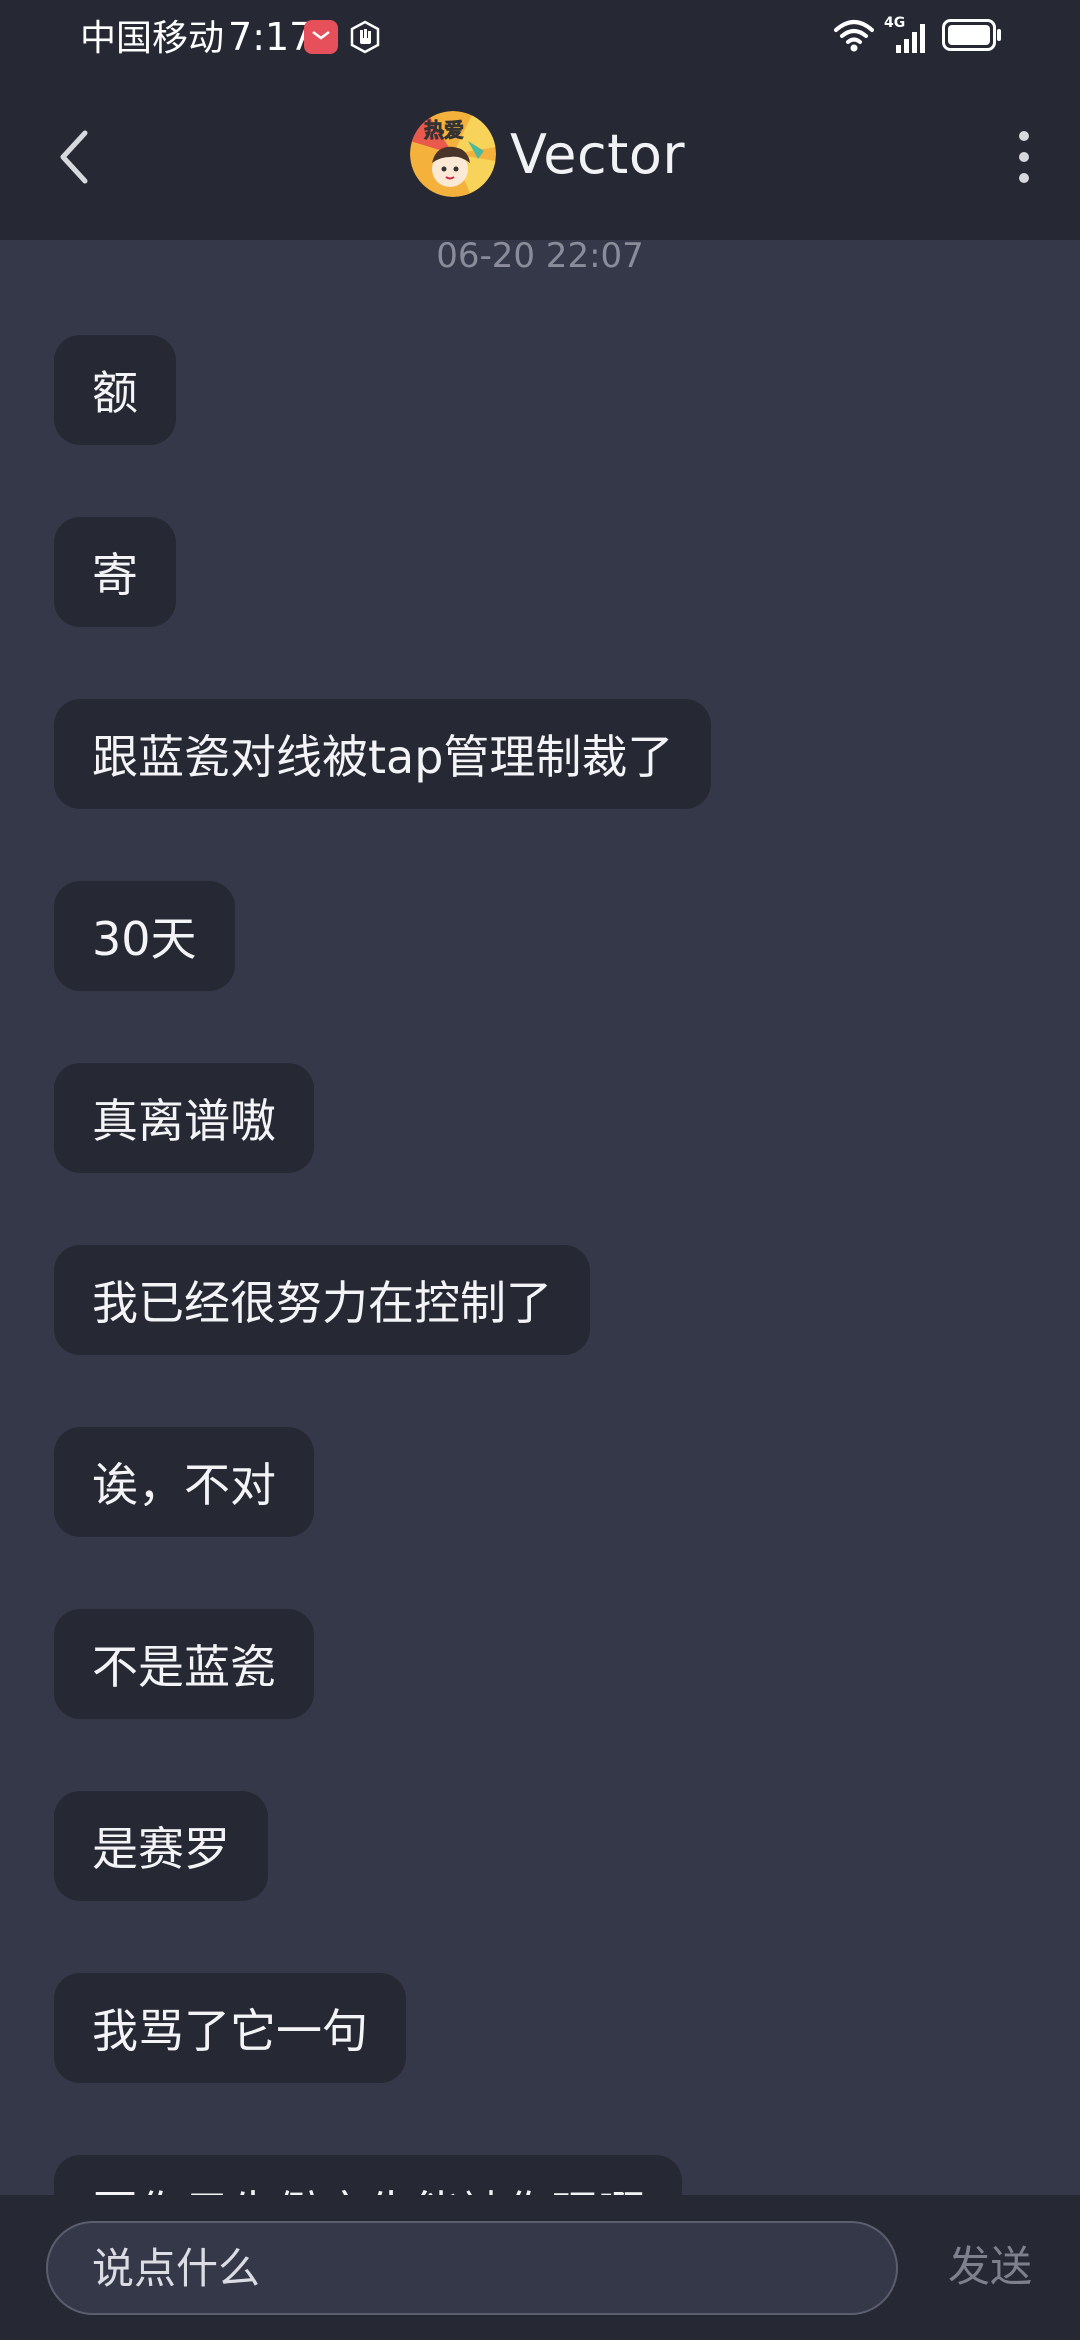 The image size is (1080, 2340). Describe the element at coordinates (444, 130) in the screenshot. I see `avatar-text: 热爱` at that location.